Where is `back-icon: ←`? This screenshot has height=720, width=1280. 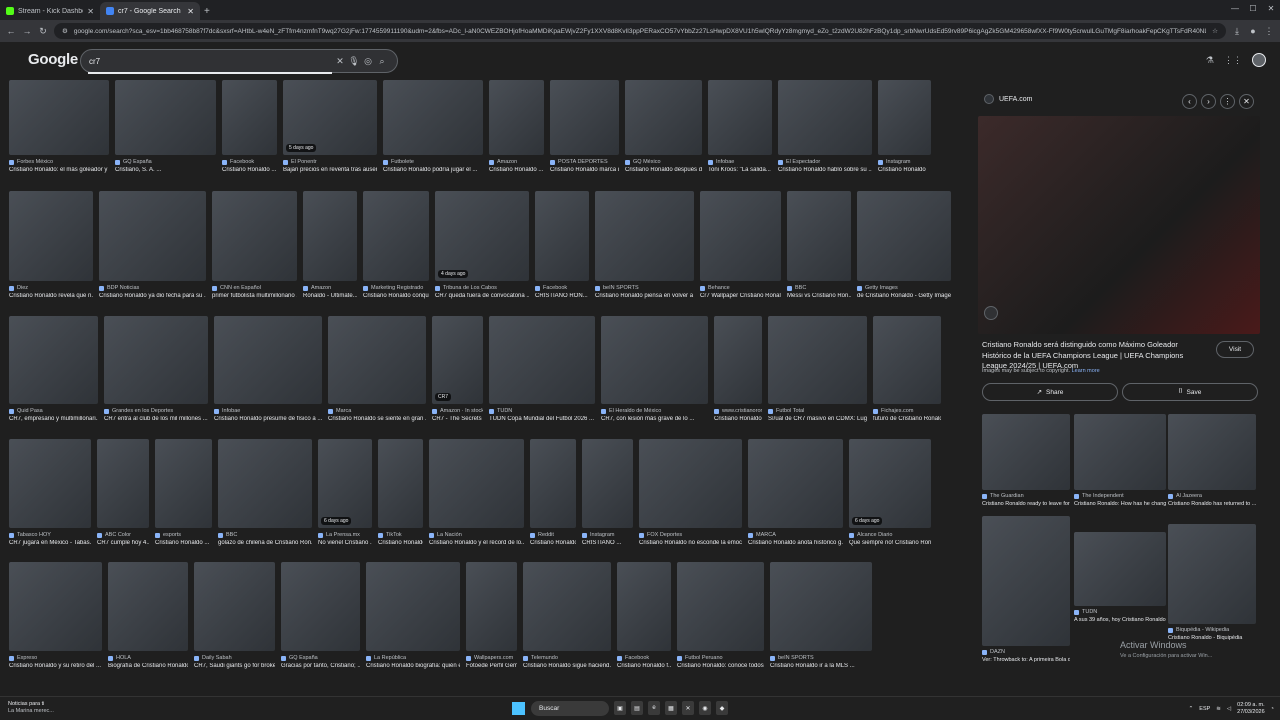 back-icon: ← is located at coordinates (11, 31).